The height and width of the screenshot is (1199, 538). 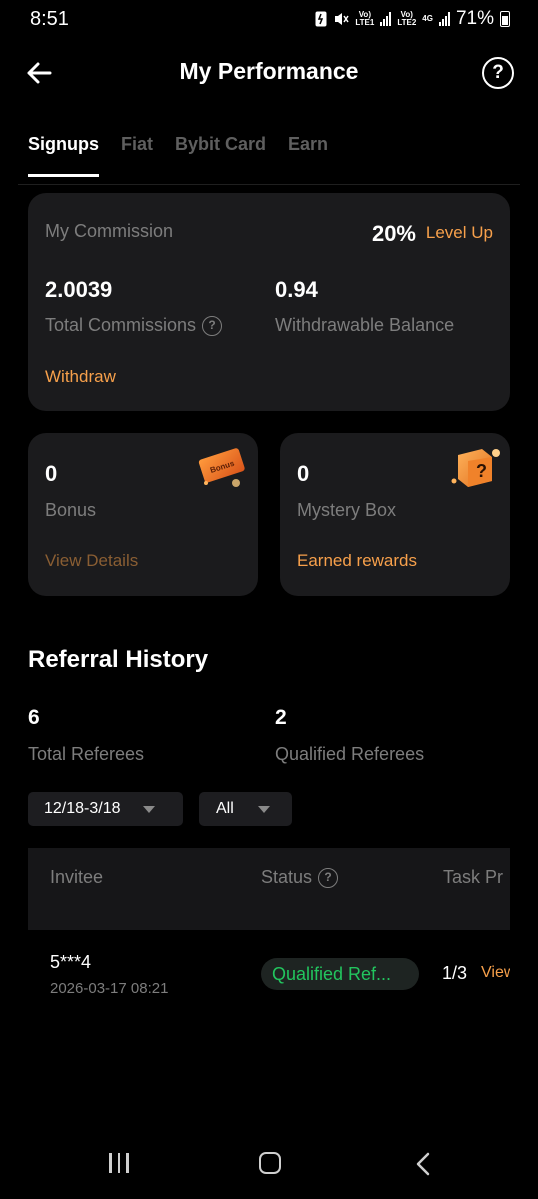 I want to click on bonus-ticket-icon: Bonus, so click(x=221, y=467).